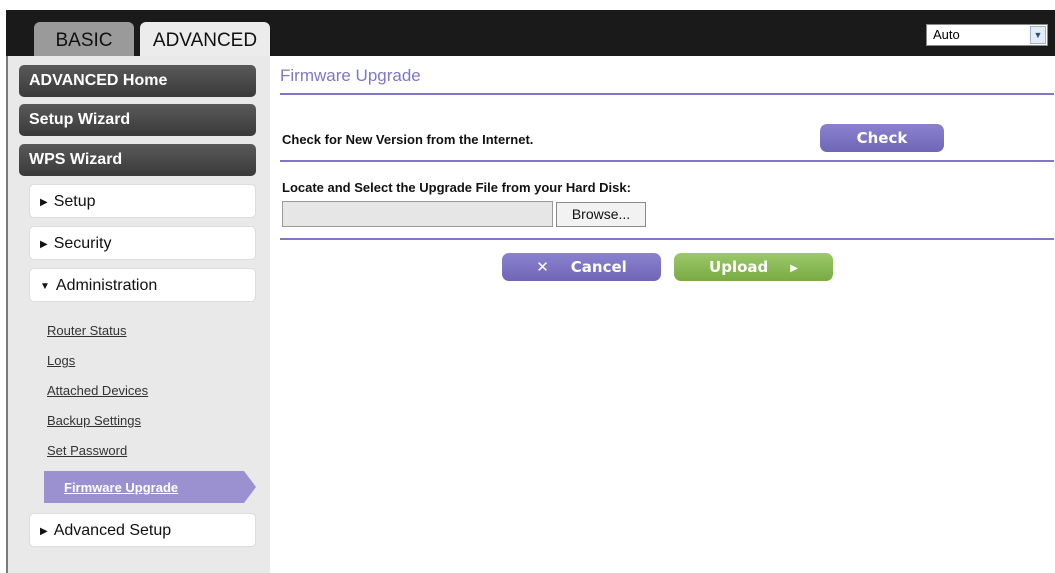  I want to click on sidebar-item-setup: ▶ Setup, so click(142, 201).